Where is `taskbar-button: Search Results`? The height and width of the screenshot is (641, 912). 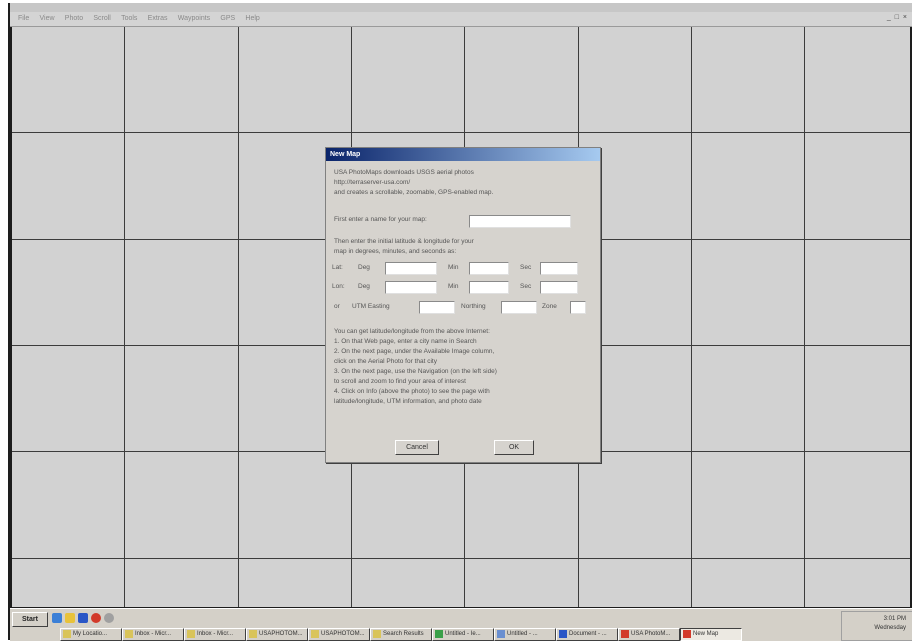 taskbar-button: Search Results is located at coordinates (401, 634).